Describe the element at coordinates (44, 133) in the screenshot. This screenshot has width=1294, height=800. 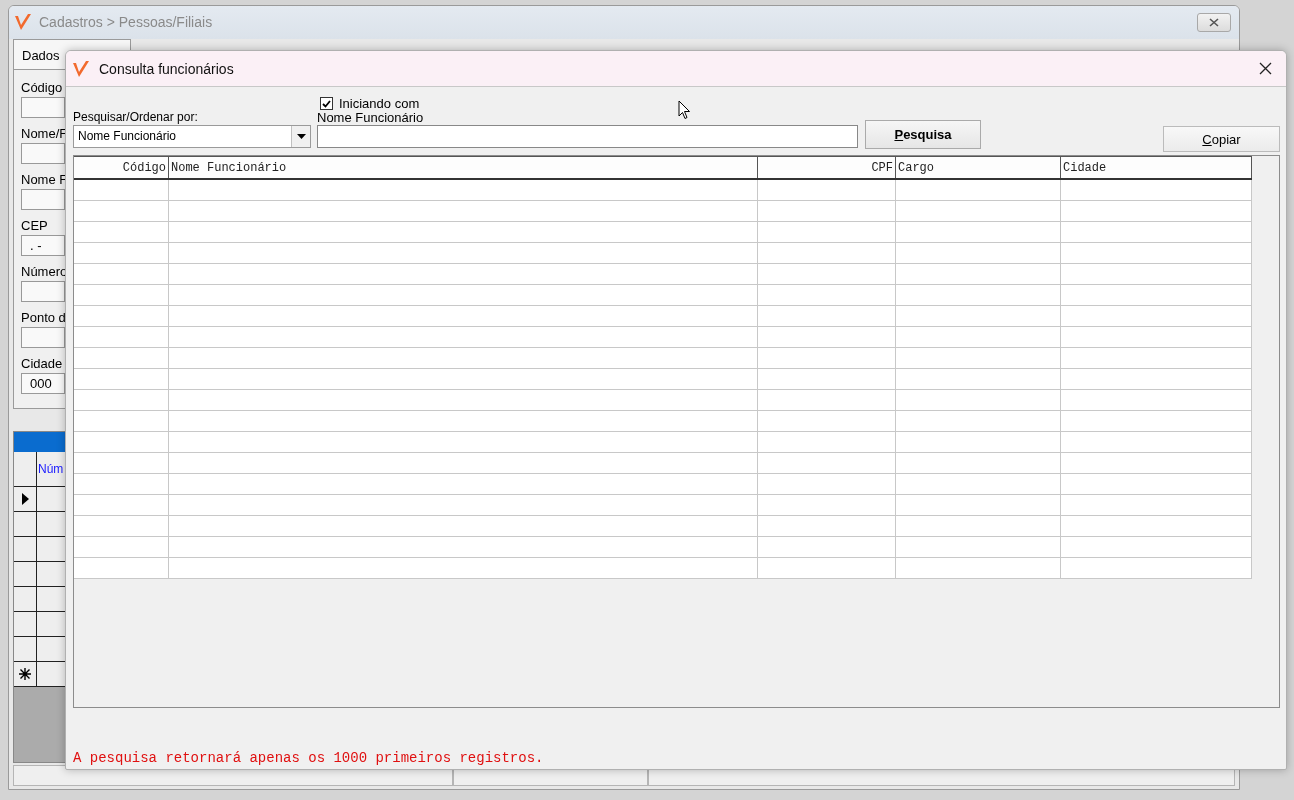
I see `field-label: Nome/F` at that location.